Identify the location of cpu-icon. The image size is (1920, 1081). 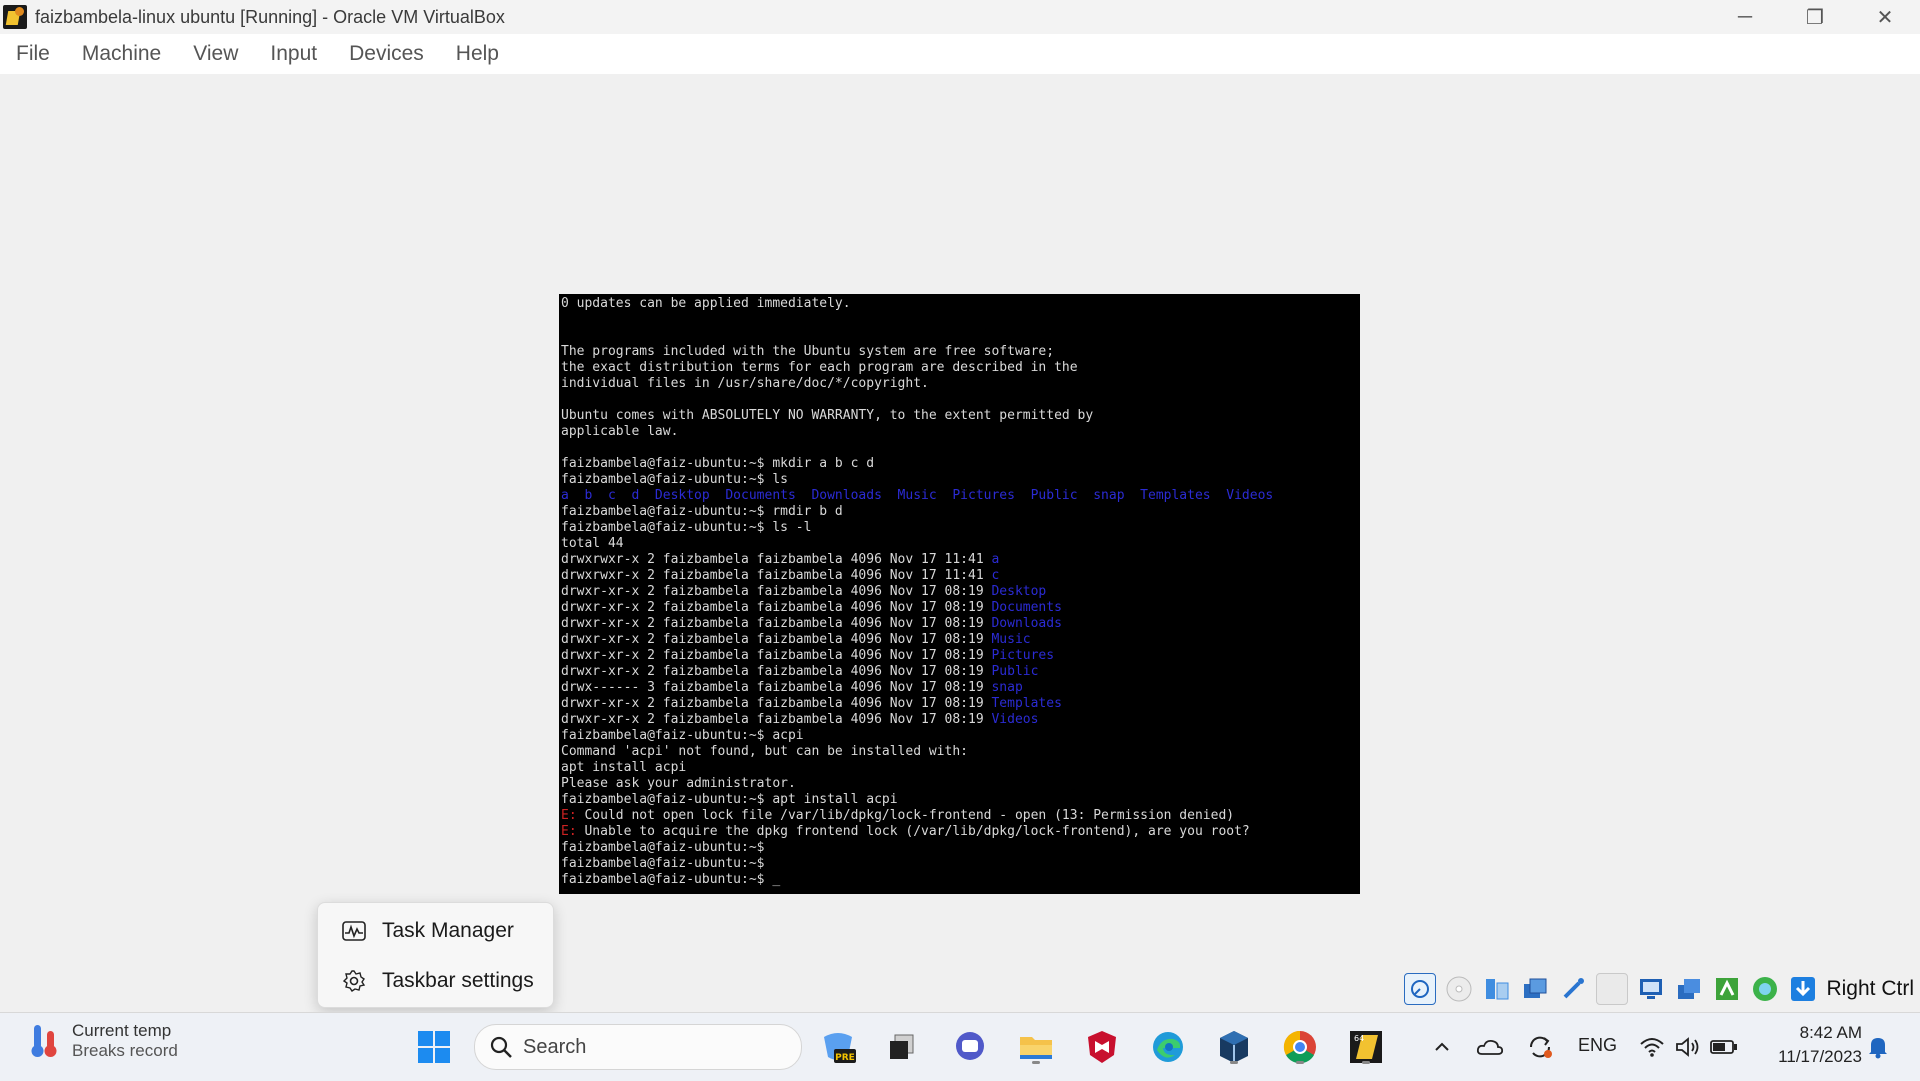
(1765, 989).